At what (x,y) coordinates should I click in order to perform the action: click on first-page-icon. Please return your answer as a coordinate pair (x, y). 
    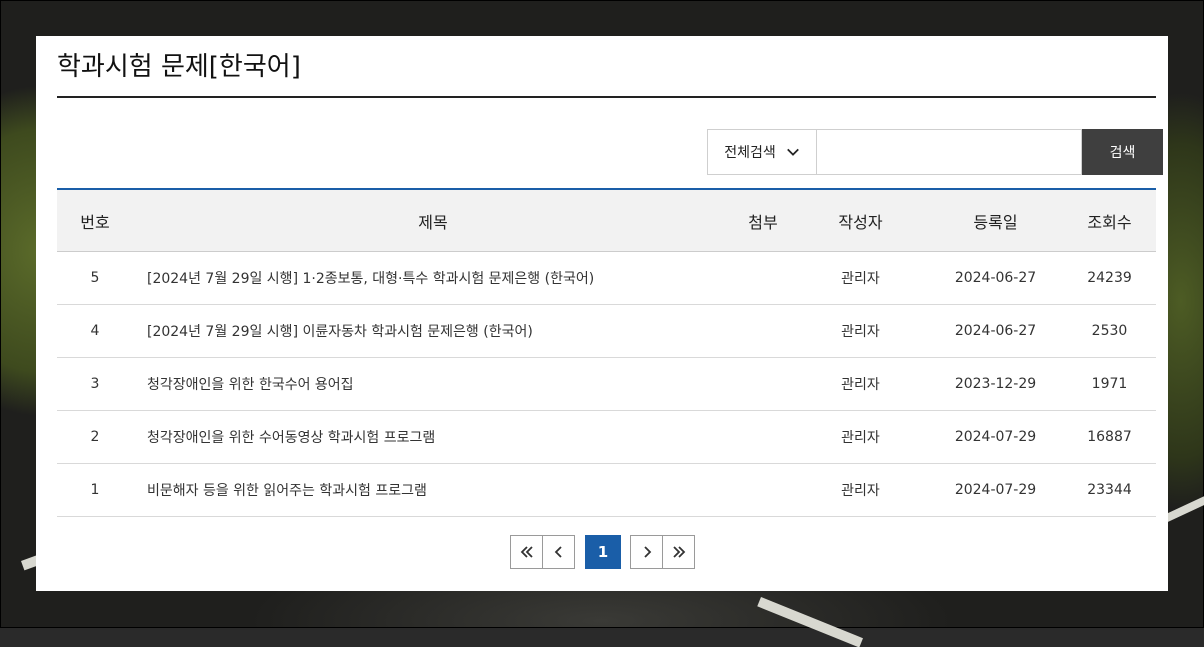
    Looking at the image, I should click on (526, 552).